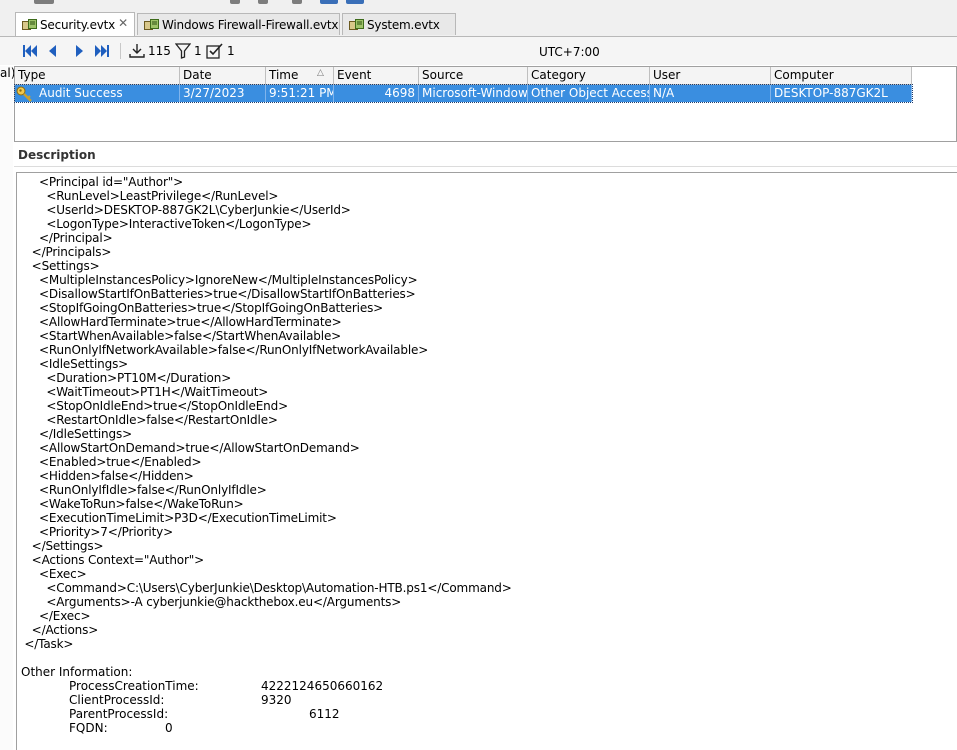 The height and width of the screenshot is (750, 957). What do you see at coordinates (403, 24) in the screenshot?
I see `tab-label: System.evtx` at bounding box center [403, 24].